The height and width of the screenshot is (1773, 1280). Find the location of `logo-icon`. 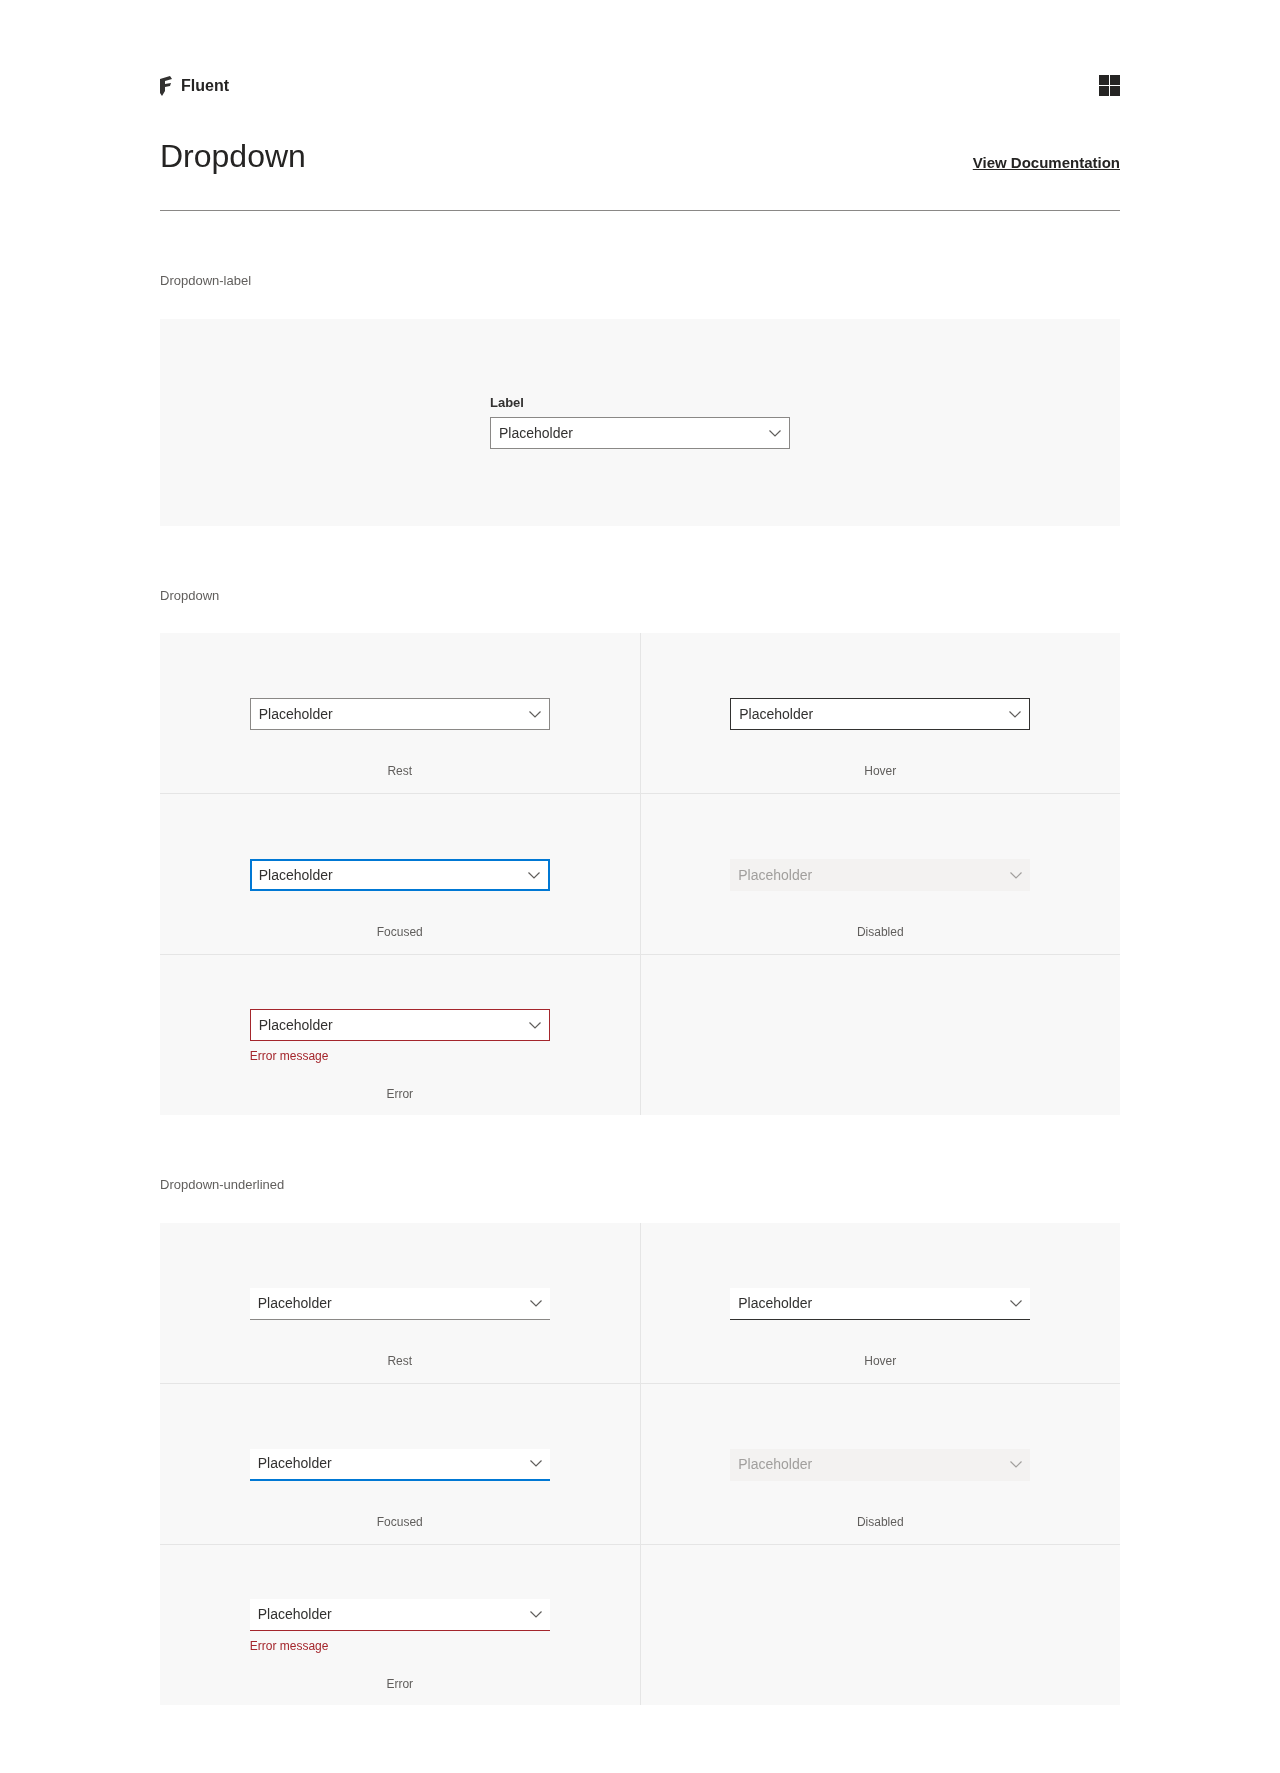

logo-icon is located at coordinates (166, 85).